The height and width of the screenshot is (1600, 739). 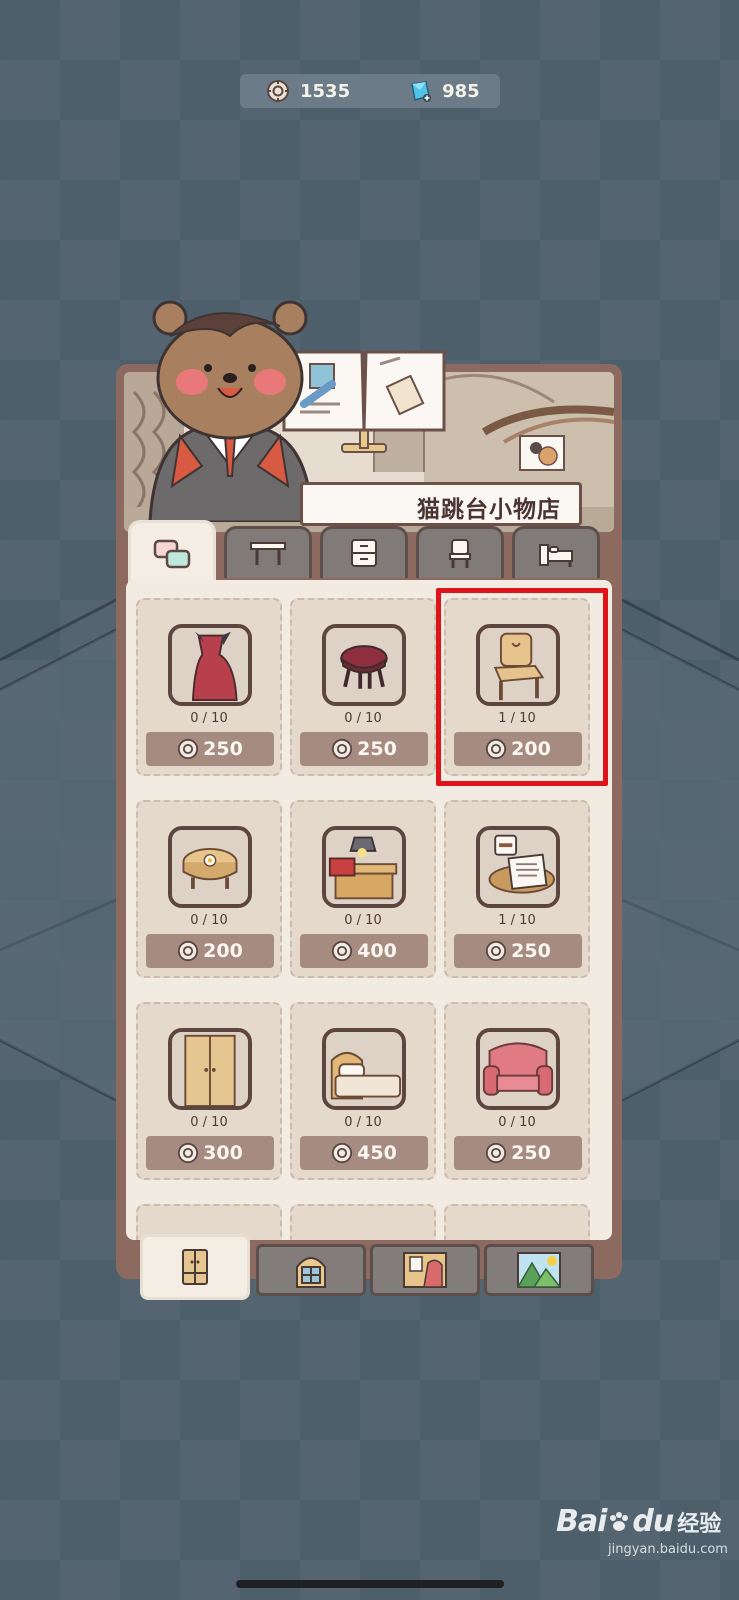 I want to click on tab-windows, so click(x=311, y=1270).